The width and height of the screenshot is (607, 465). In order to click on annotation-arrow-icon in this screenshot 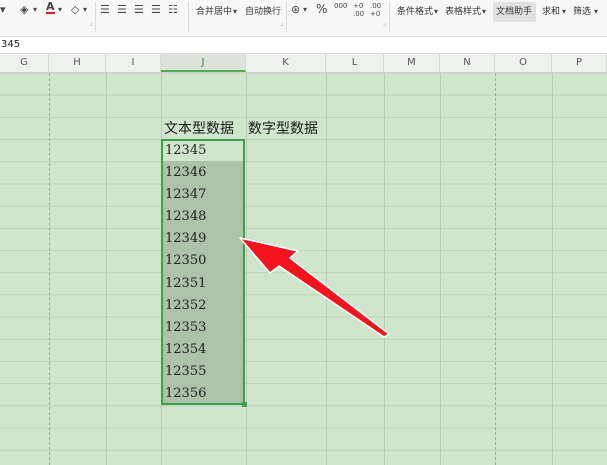, I will do `click(314, 287)`.